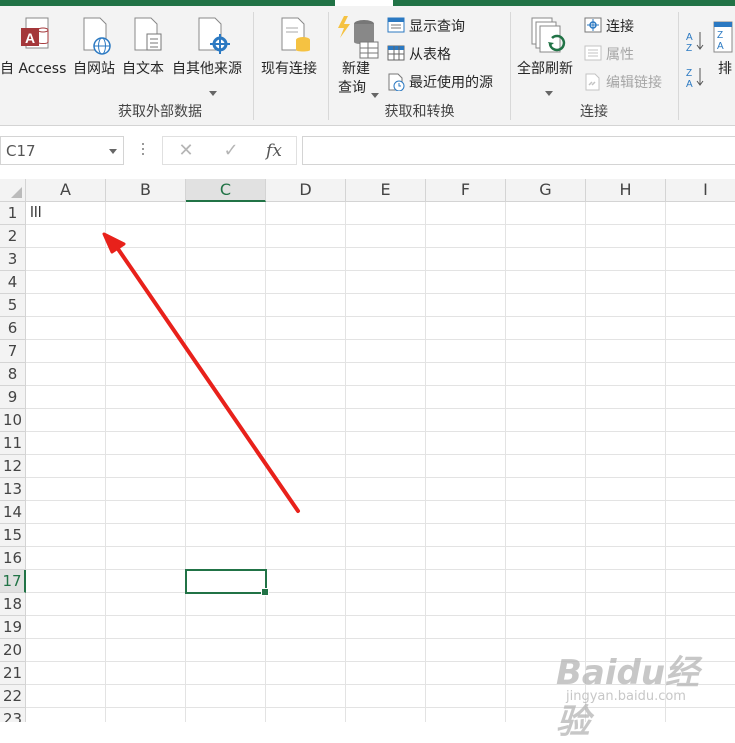  I want to click on watermark-logo: Baidu经验 jingyan.baidu.com, so click(638, 693).